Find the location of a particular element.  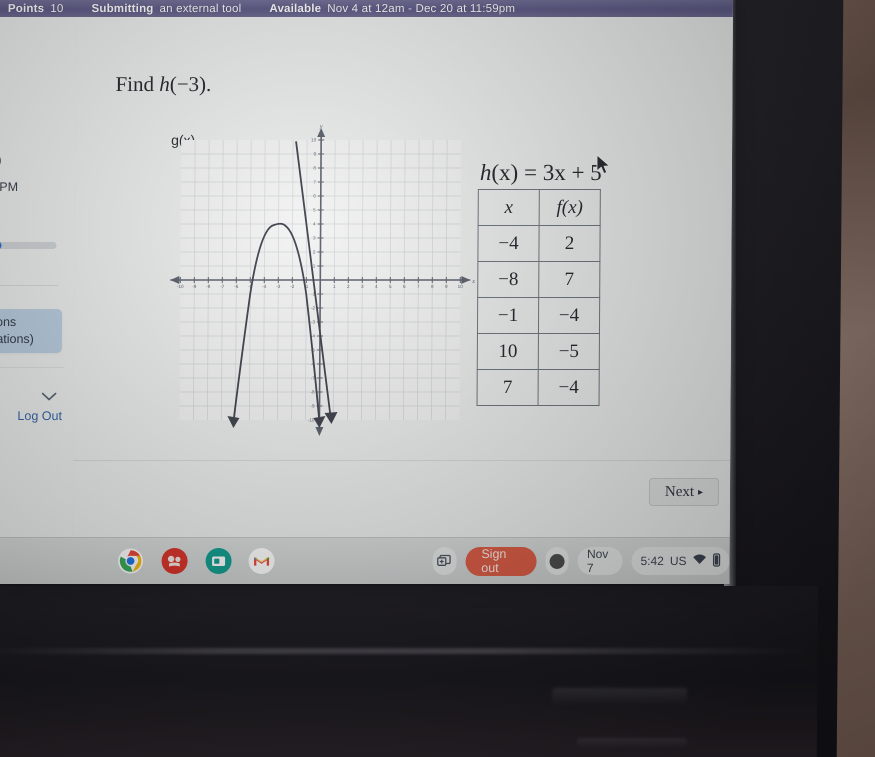

sidebar-item-active: ons ntations) is located at coordinates (31, 331).